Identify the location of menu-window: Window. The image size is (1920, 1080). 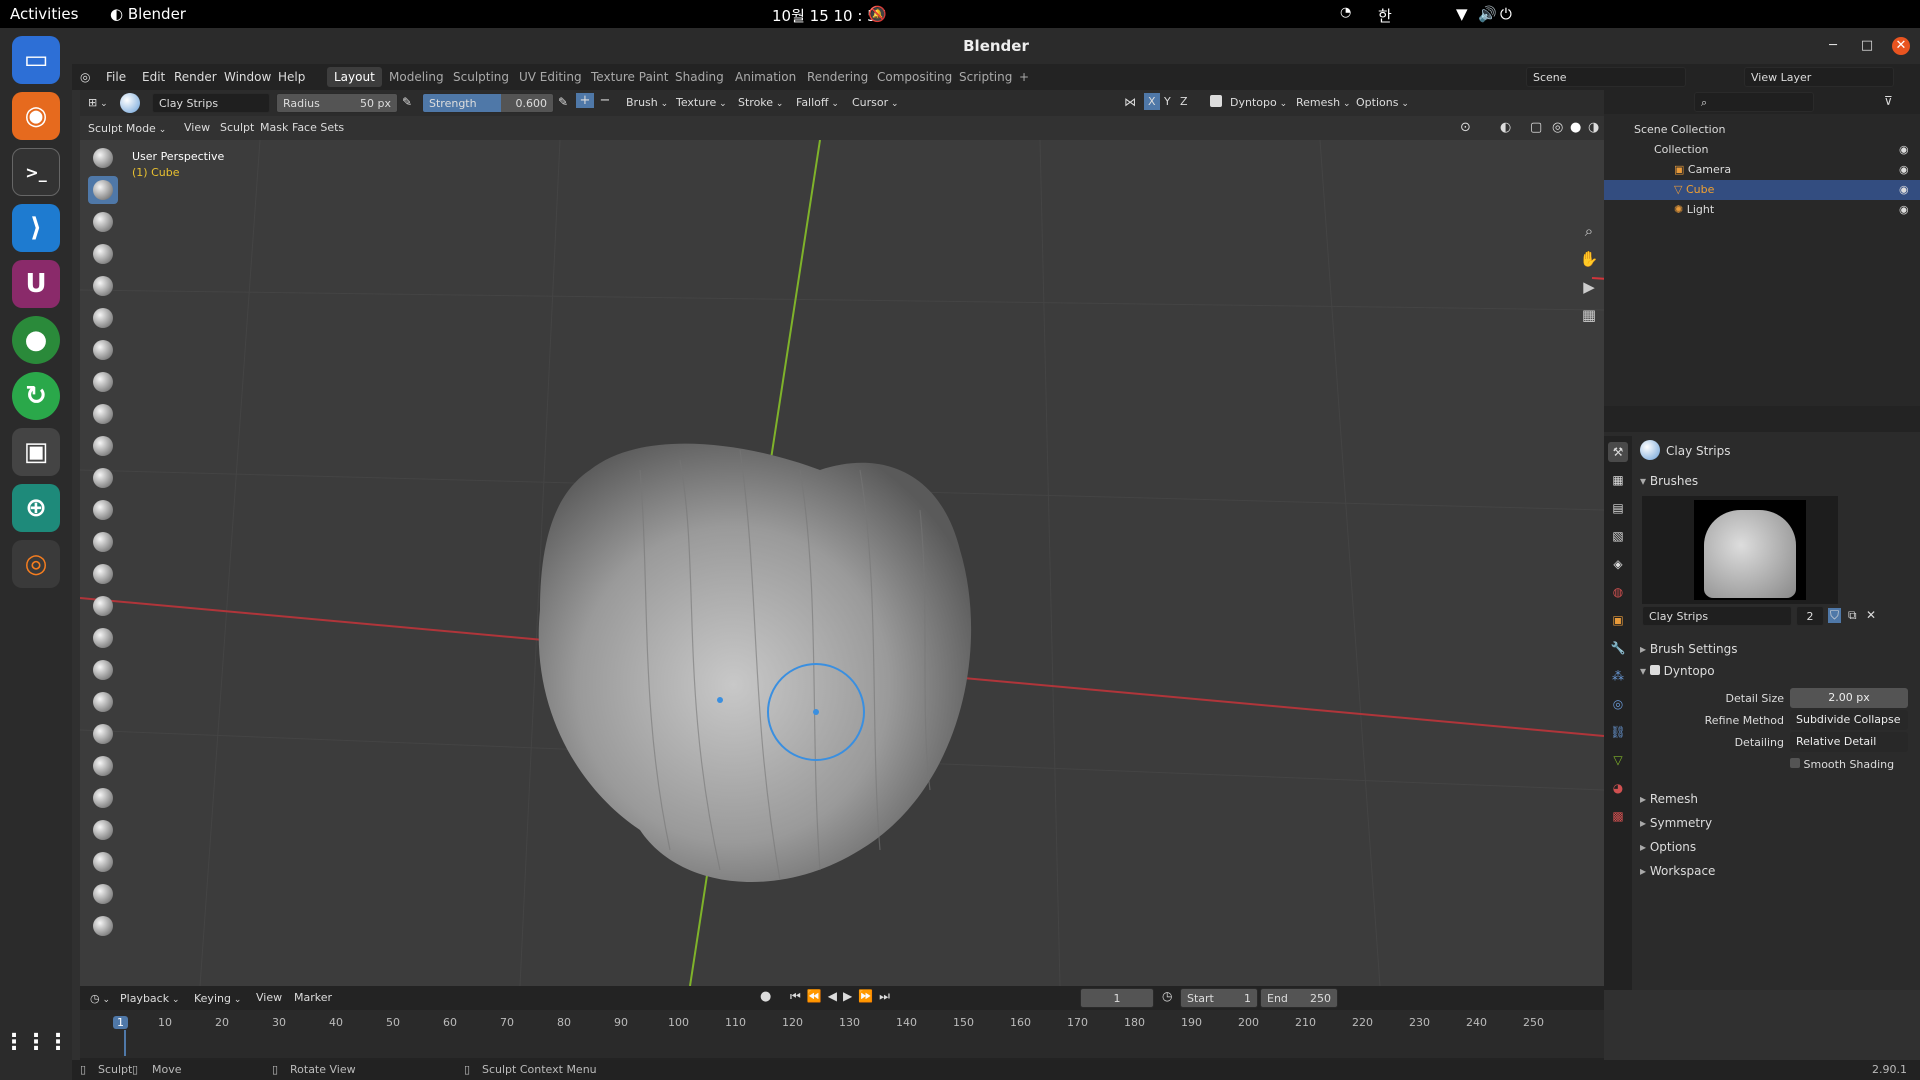
(247, 77).